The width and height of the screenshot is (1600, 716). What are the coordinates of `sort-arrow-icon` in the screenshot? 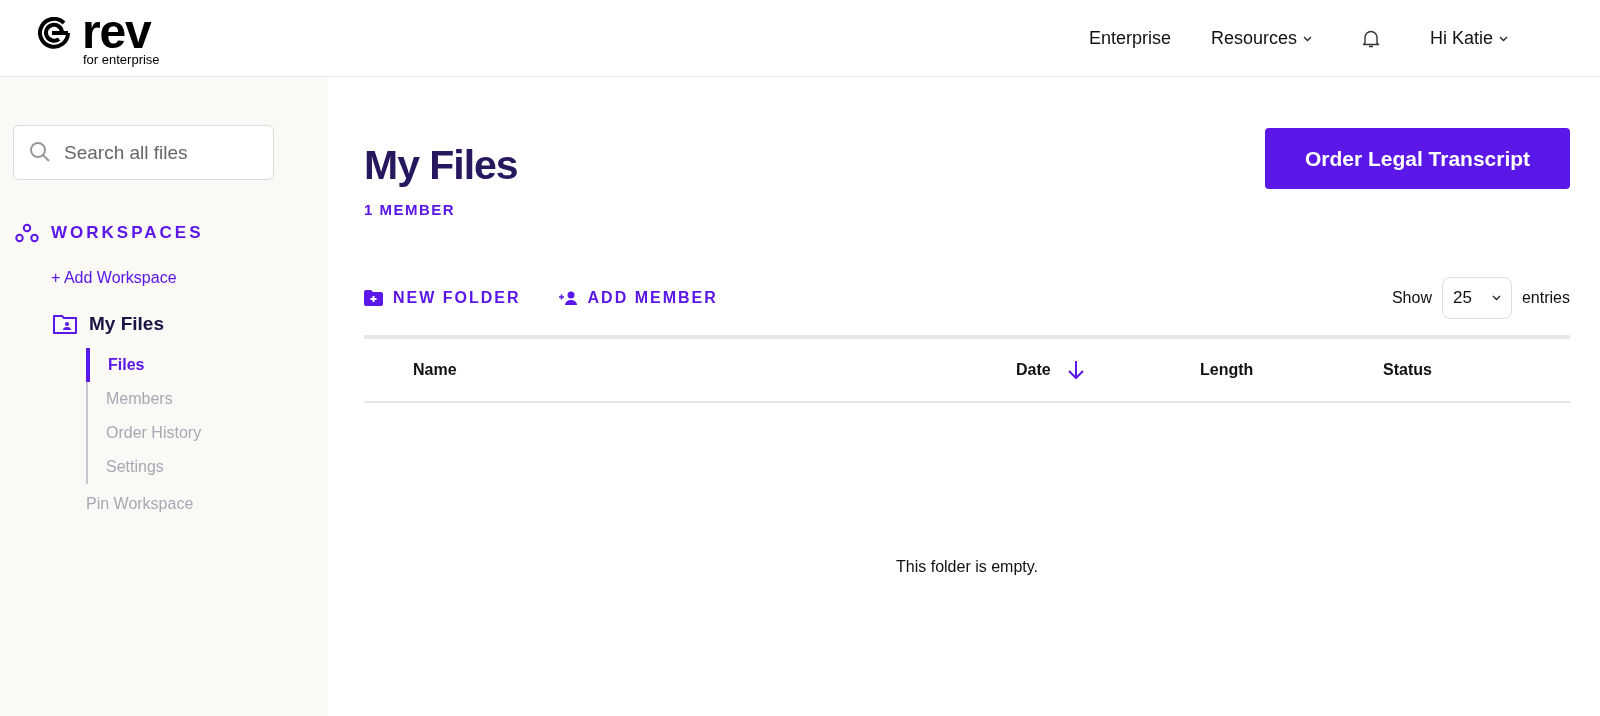 It's located at (1075, 369).